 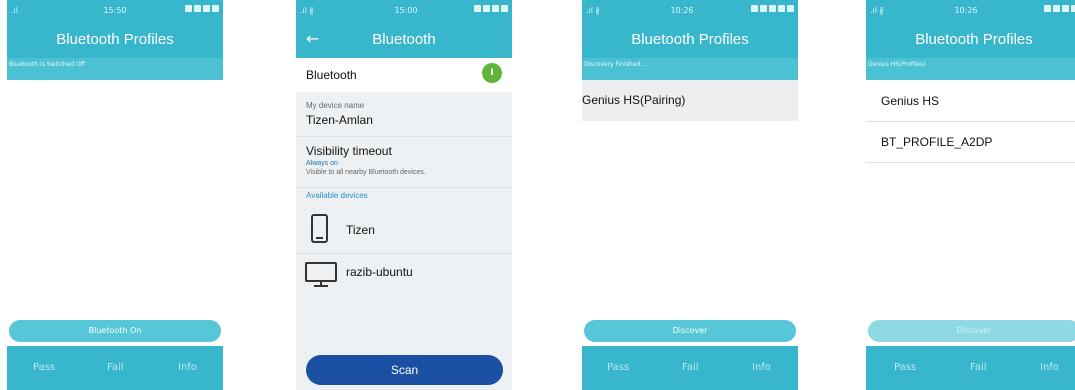 I want to click on available-devices-header: Available devices, so click(x=404, y=197).